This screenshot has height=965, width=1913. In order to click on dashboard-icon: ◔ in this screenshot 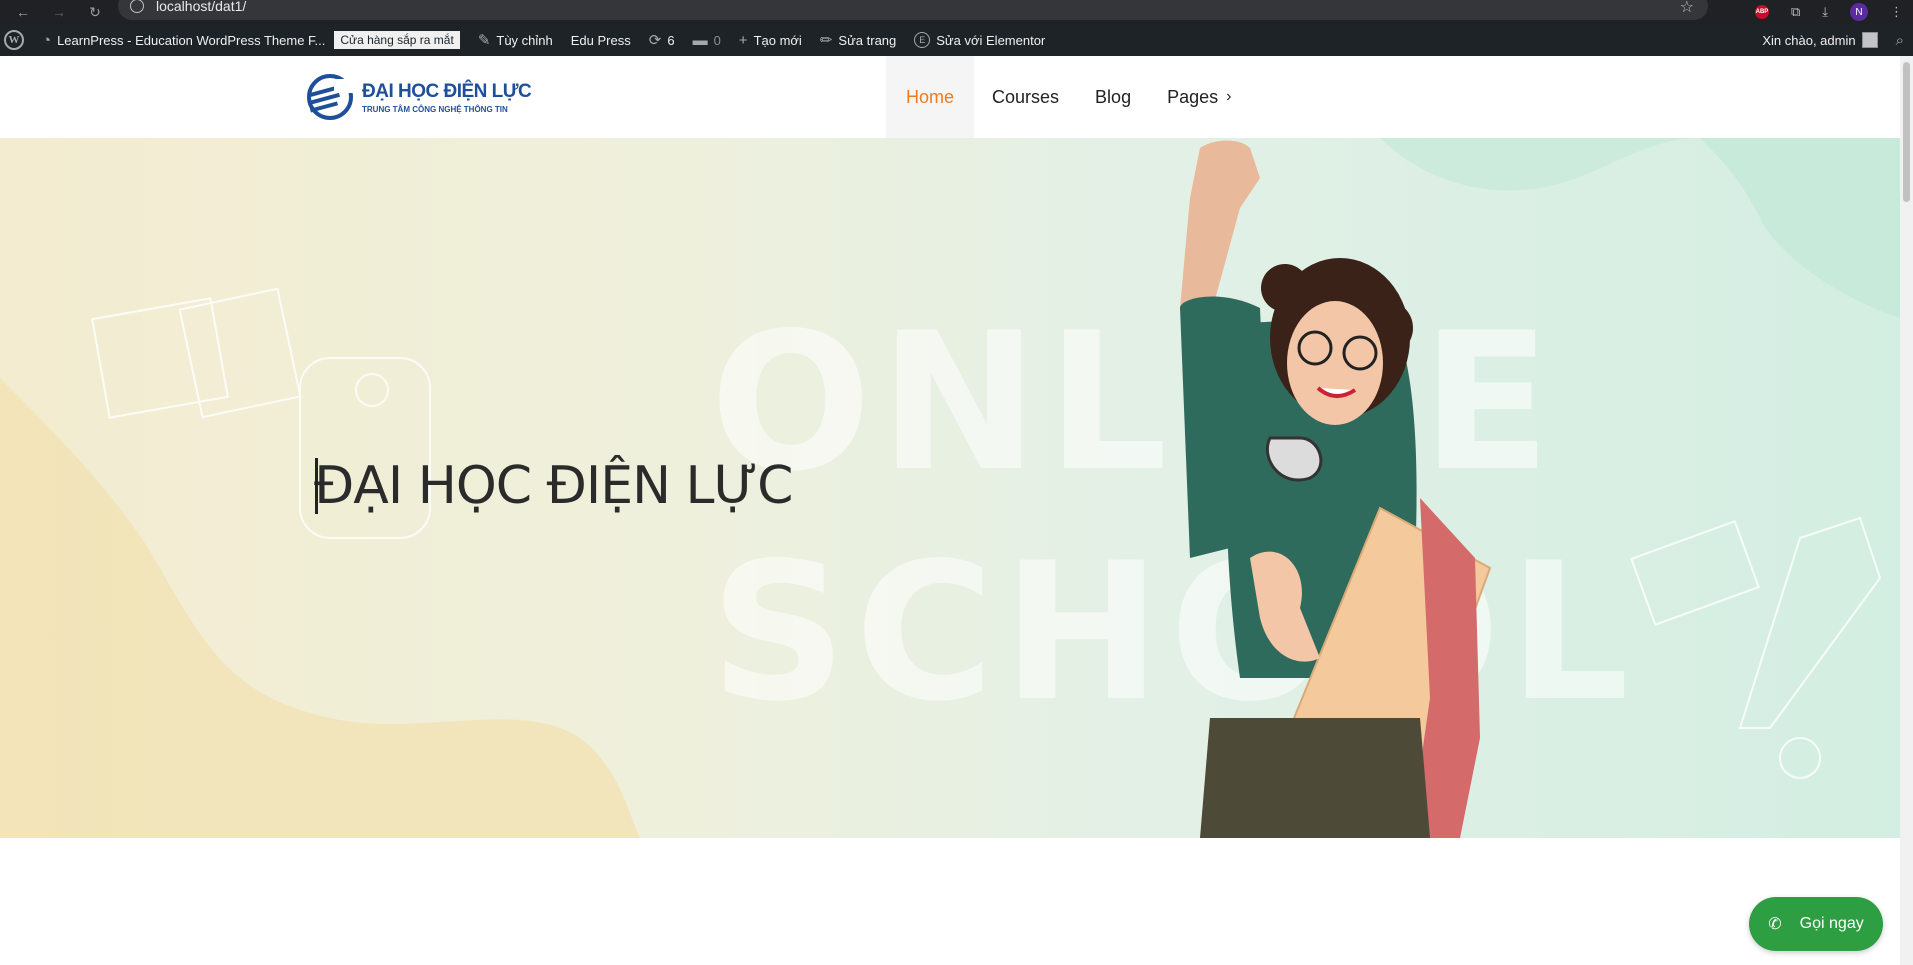, I will do `click(47, 40)`.